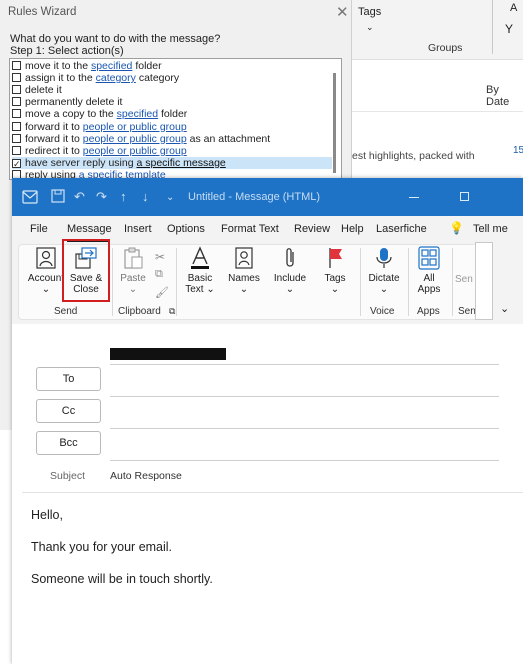 The height and width of the screenshot is (664, 523). I want to click on background-font-icon: A, so click(513, 8).